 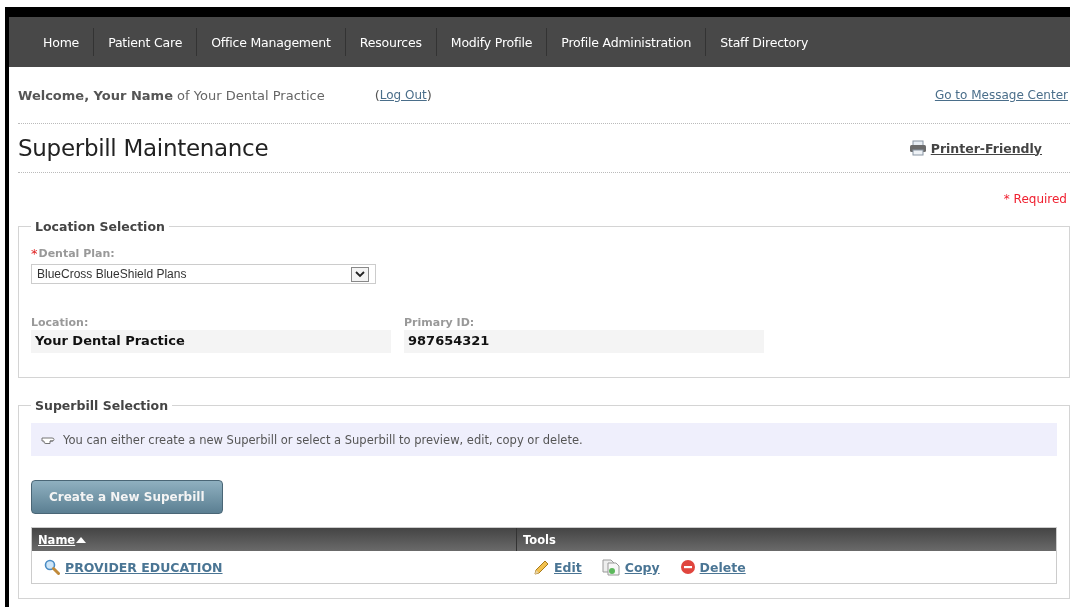 I want to click on superbill-name-link: PROVIDER EDUCATION, so click(x=144, y=567).